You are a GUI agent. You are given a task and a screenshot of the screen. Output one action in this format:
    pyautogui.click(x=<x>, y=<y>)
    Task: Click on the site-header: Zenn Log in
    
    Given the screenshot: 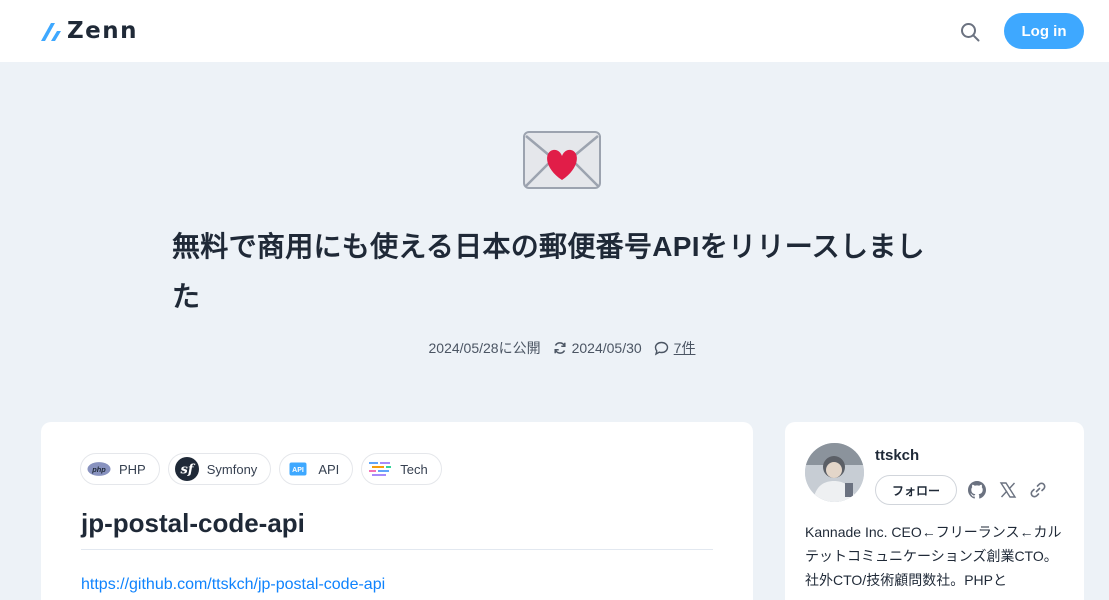 What is the action you would take?
    pyautogui.click(x=554, y=31)
    